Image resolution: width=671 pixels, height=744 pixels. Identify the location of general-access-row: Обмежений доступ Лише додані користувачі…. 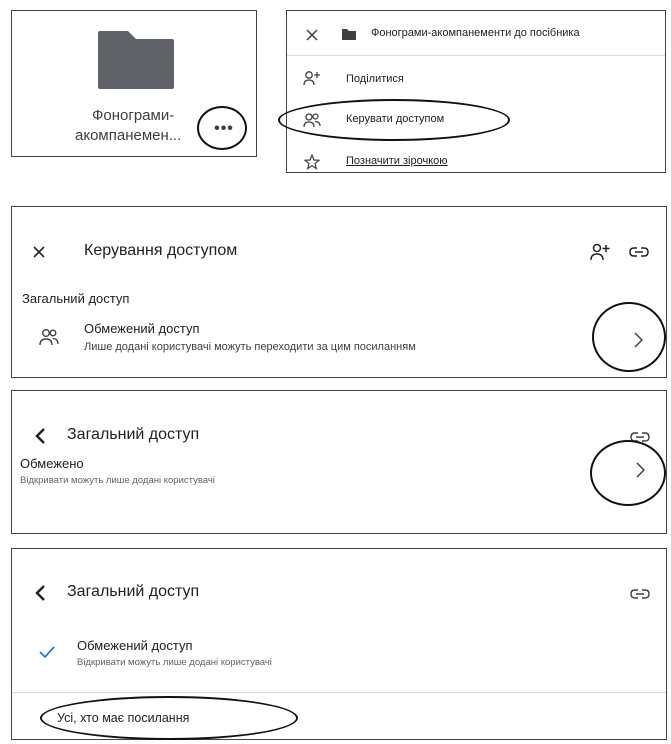
(339, 341).